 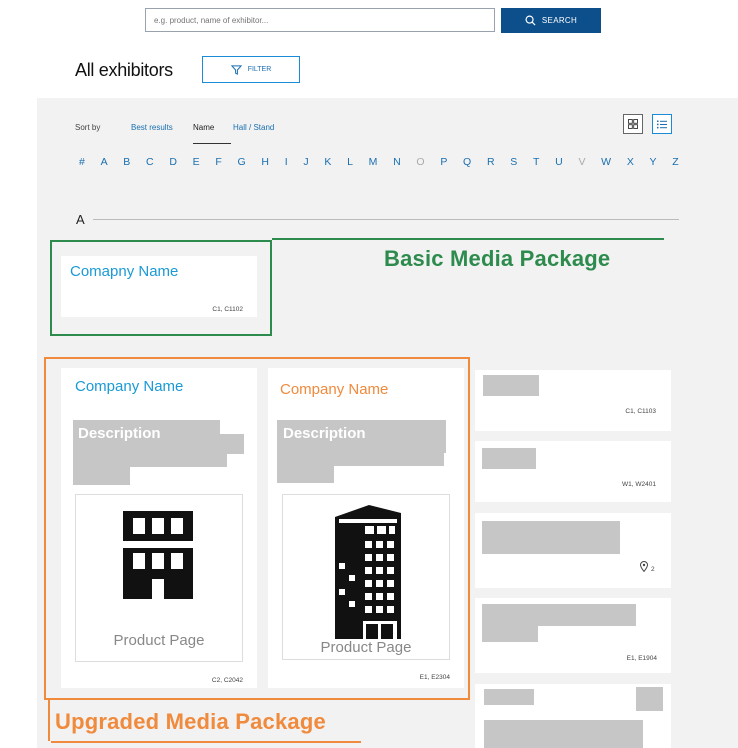 I want to click on alphabet-letter: B, so click(x=126, y=162).